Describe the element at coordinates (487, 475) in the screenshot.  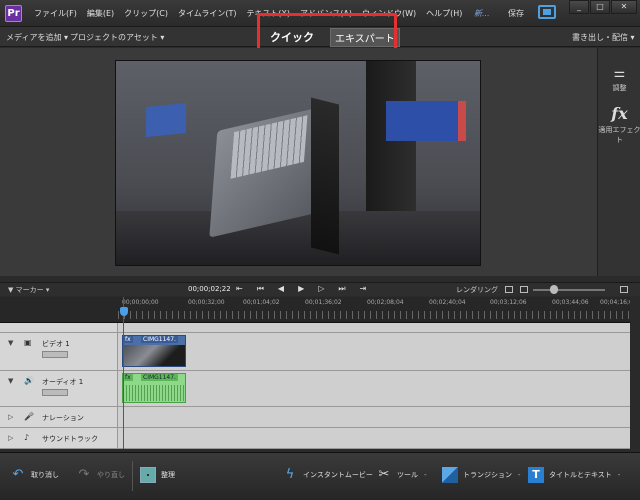
I see `transitions-label: トランジション` at that location.